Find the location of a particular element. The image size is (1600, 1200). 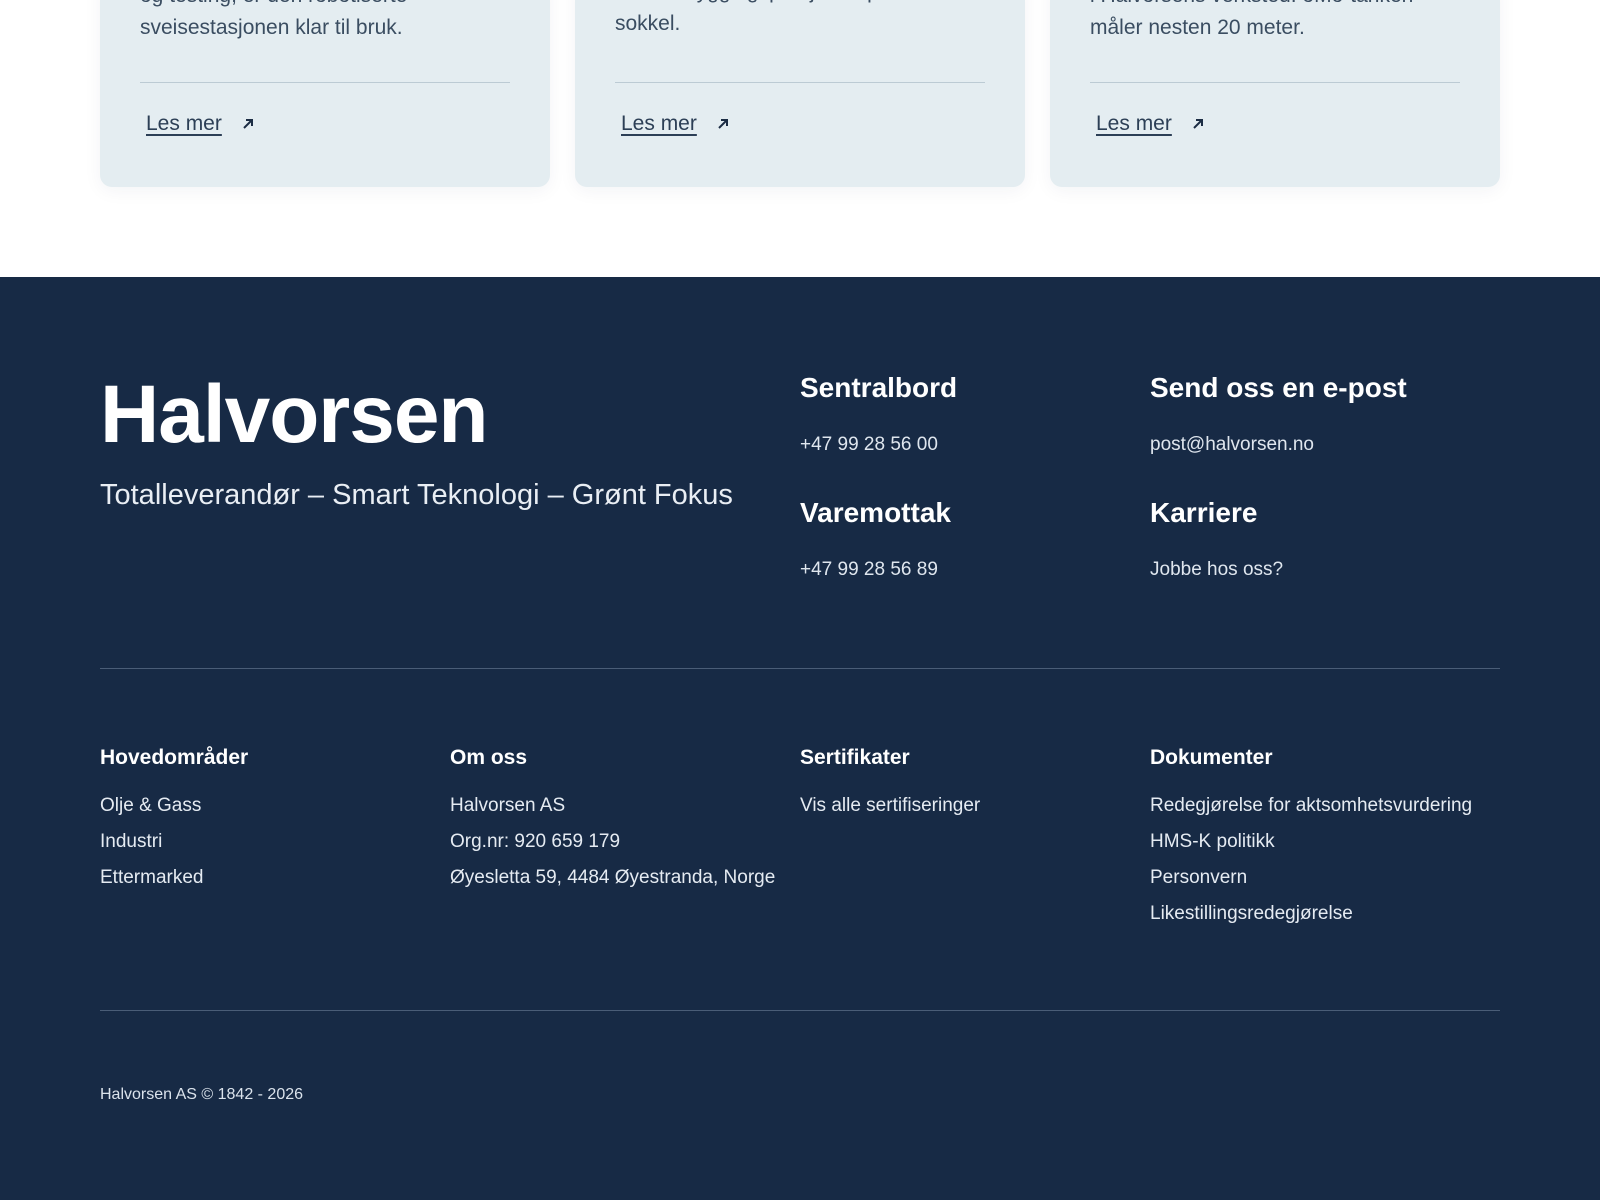

footer-link: Vis alle sertifiseringer is located at coordinates (970, 806).